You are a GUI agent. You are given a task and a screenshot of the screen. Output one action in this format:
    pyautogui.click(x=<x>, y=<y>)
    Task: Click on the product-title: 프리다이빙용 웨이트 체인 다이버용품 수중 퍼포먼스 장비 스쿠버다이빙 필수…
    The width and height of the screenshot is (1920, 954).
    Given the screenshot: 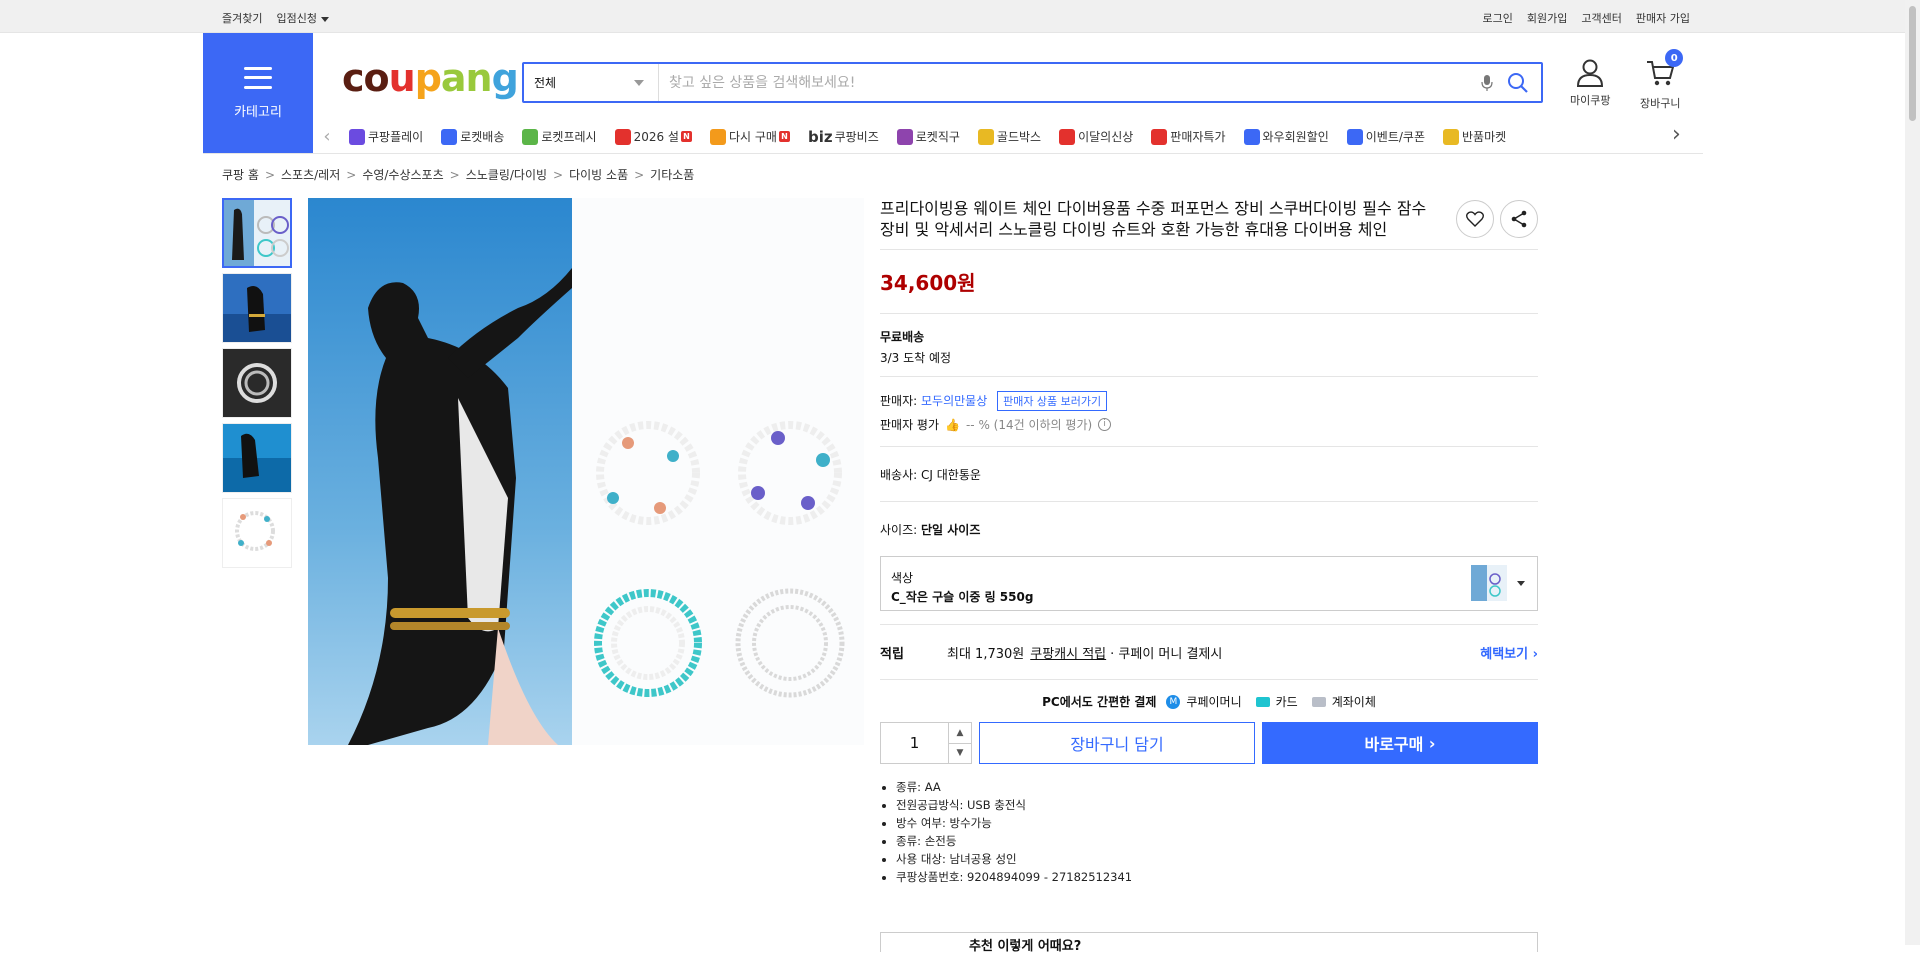 What is the action you would take?
    pyautogui.click(x=1153, y=219)
    